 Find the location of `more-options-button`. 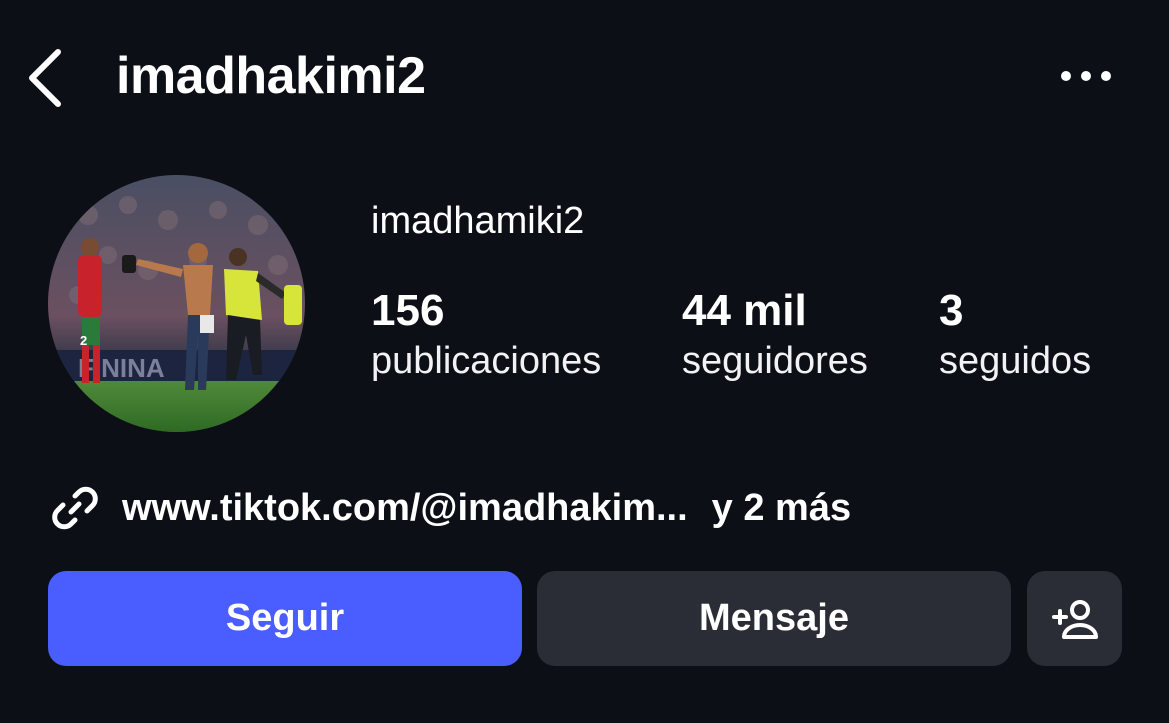

more-options-button is located at coordinates (1086, 76).